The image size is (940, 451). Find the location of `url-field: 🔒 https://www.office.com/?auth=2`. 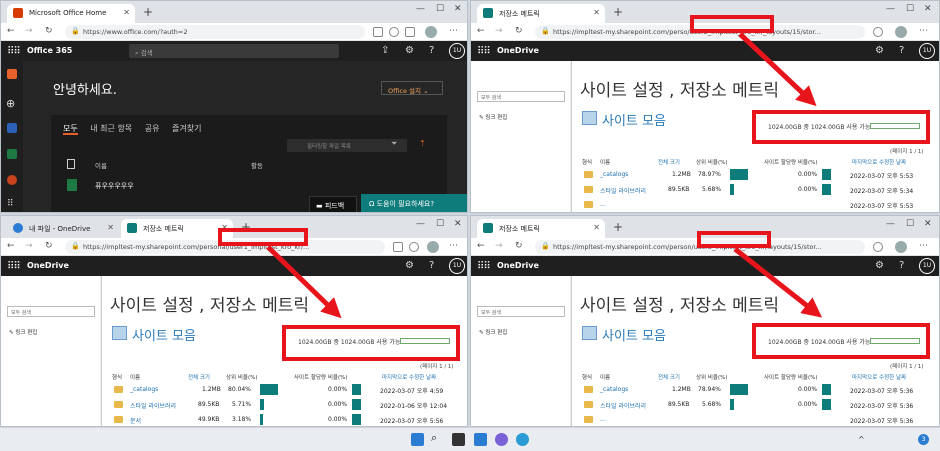

url-field: 🔒 https://www.office.com/?auth=2 is located at coordinates (215, 32).